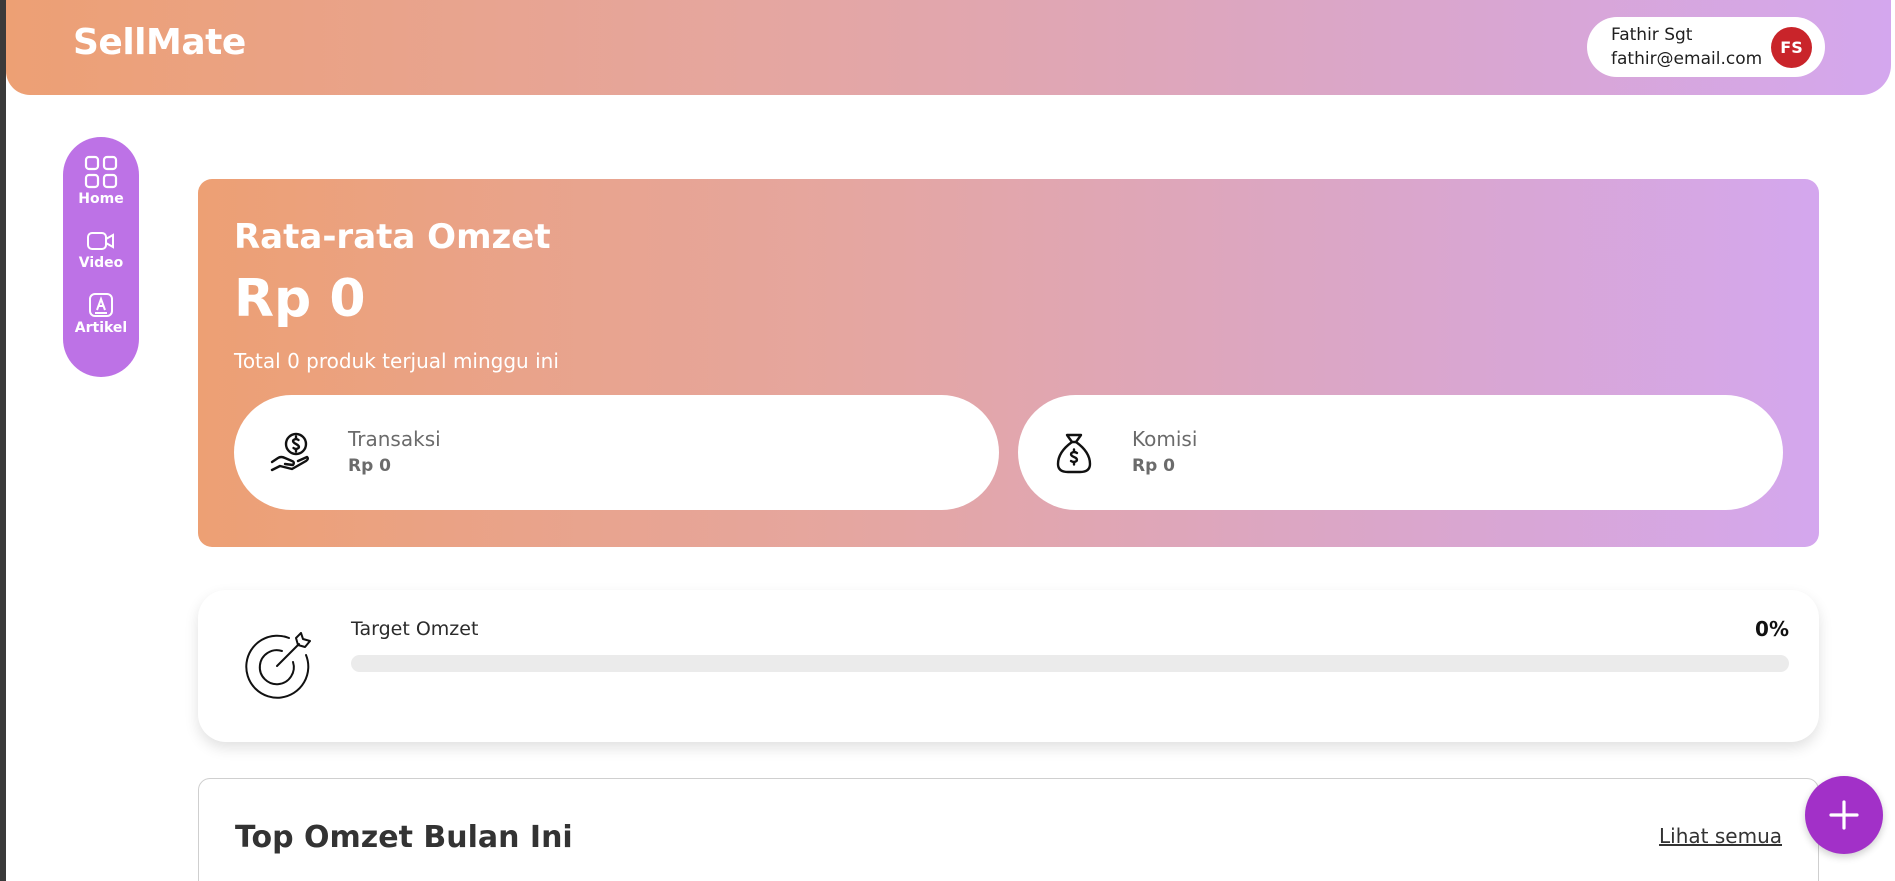 The height and width of the screenshot is (881, 1895). What do you see at coordinates (392, 237) in the screenshot?
I see `hero-title: Rata-rata Omzet` at bounding box center [392, 237].